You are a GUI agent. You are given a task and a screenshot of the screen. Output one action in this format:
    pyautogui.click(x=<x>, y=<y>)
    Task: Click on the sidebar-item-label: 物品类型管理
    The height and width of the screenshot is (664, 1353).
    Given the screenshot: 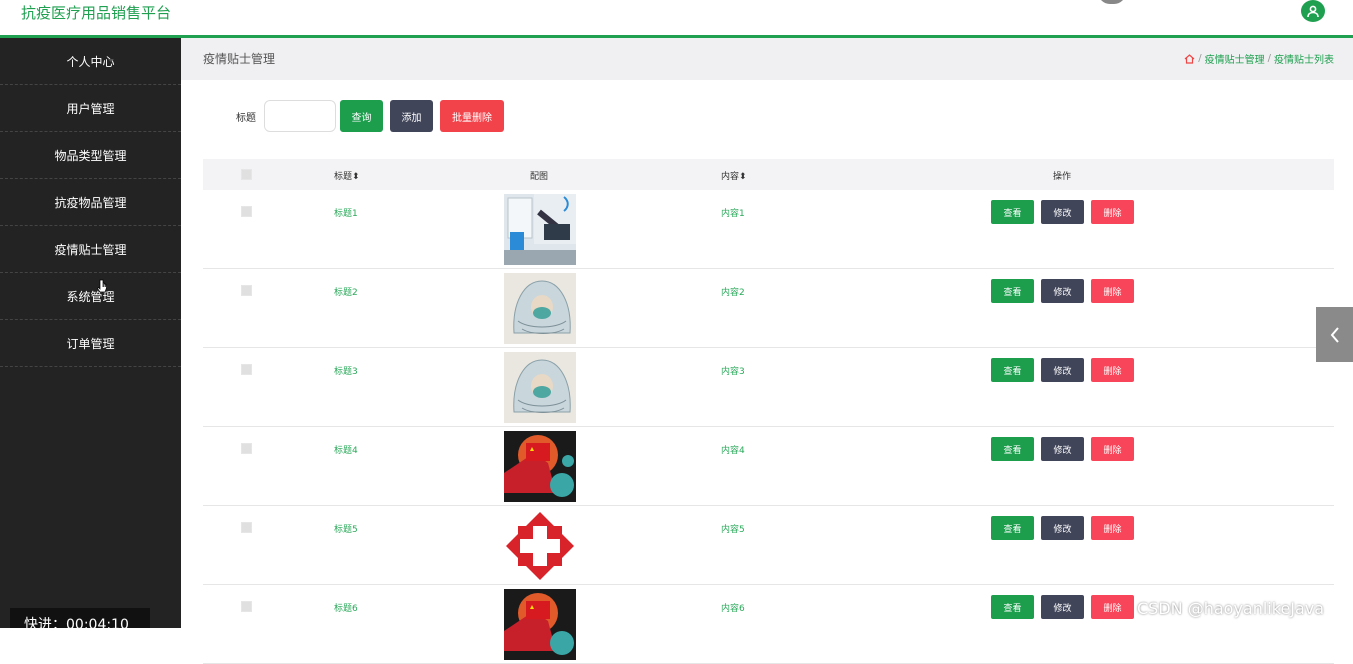 What is the action you would take?
    pyautogui.click(x=90, y=155)
    